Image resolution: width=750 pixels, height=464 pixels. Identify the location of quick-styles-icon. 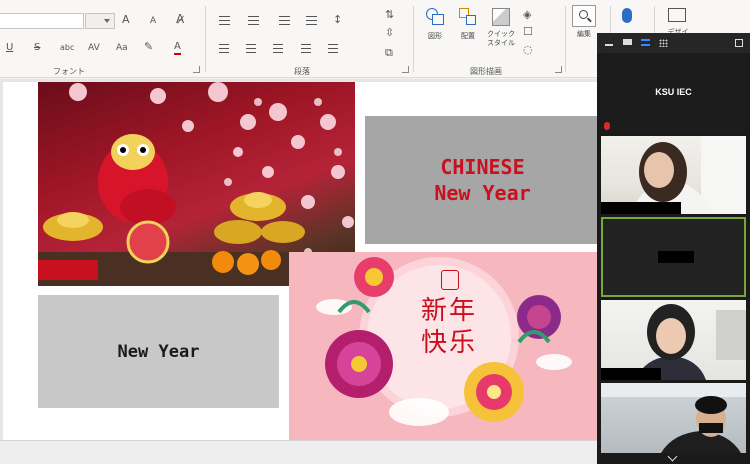
(501, 17).